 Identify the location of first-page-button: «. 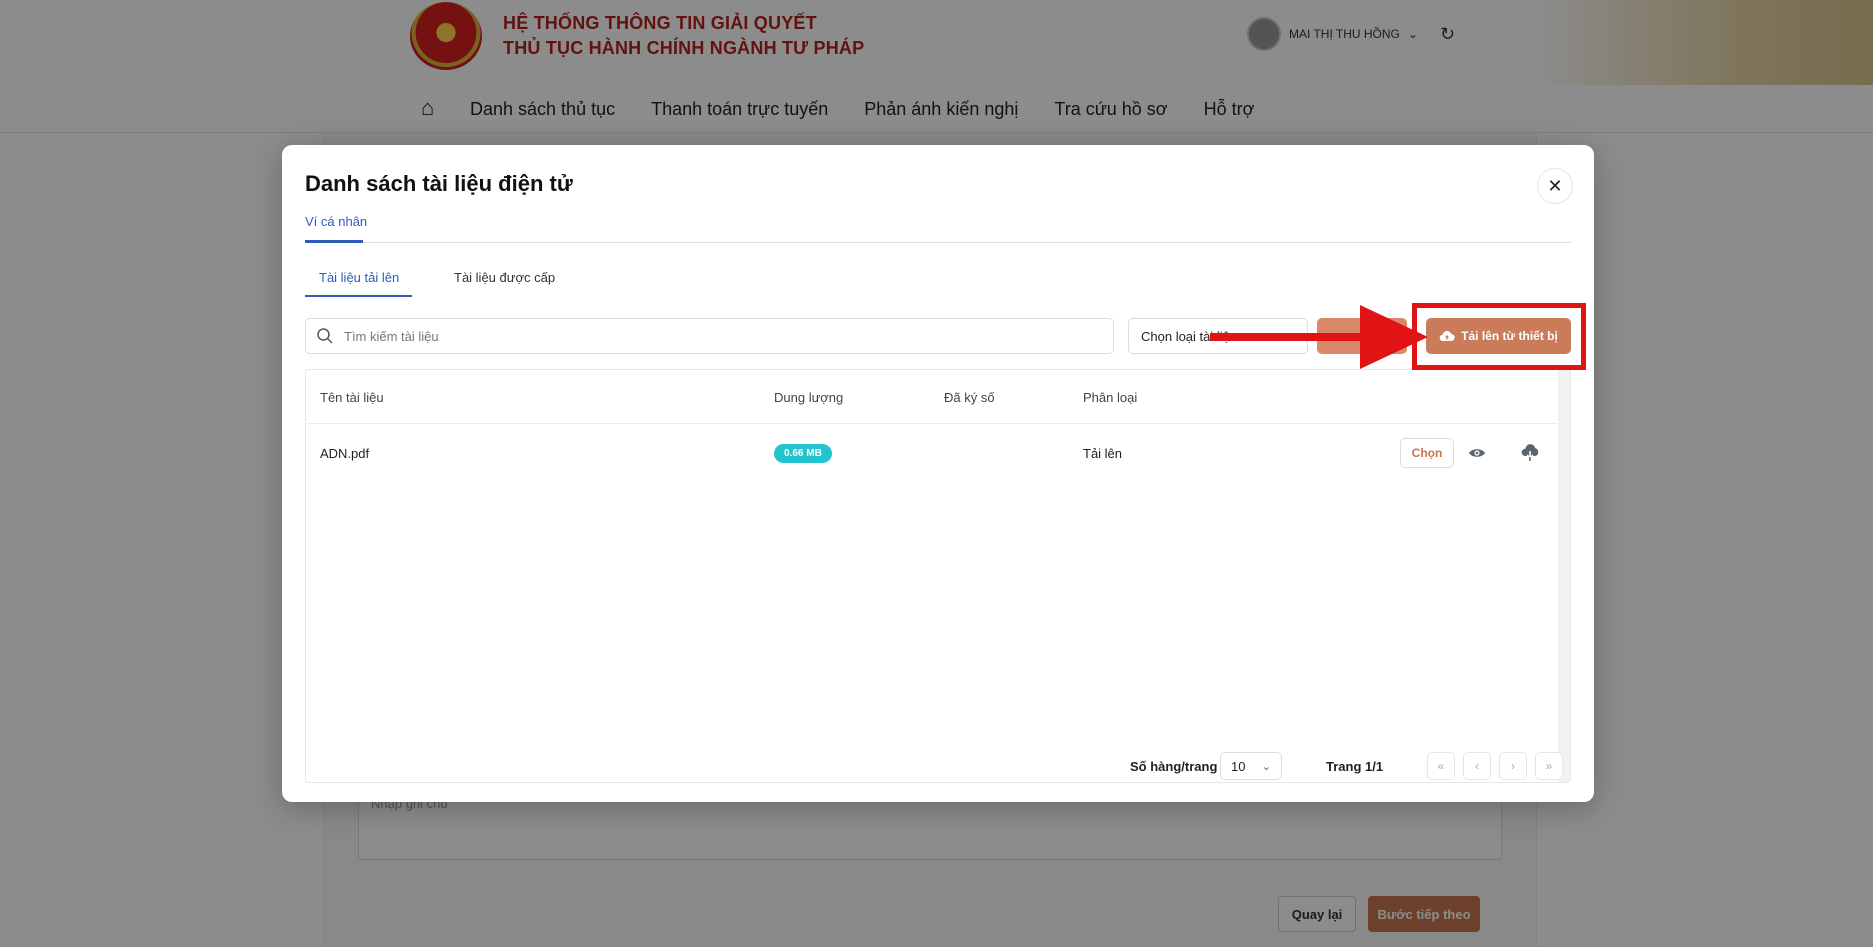
(1441, 766).